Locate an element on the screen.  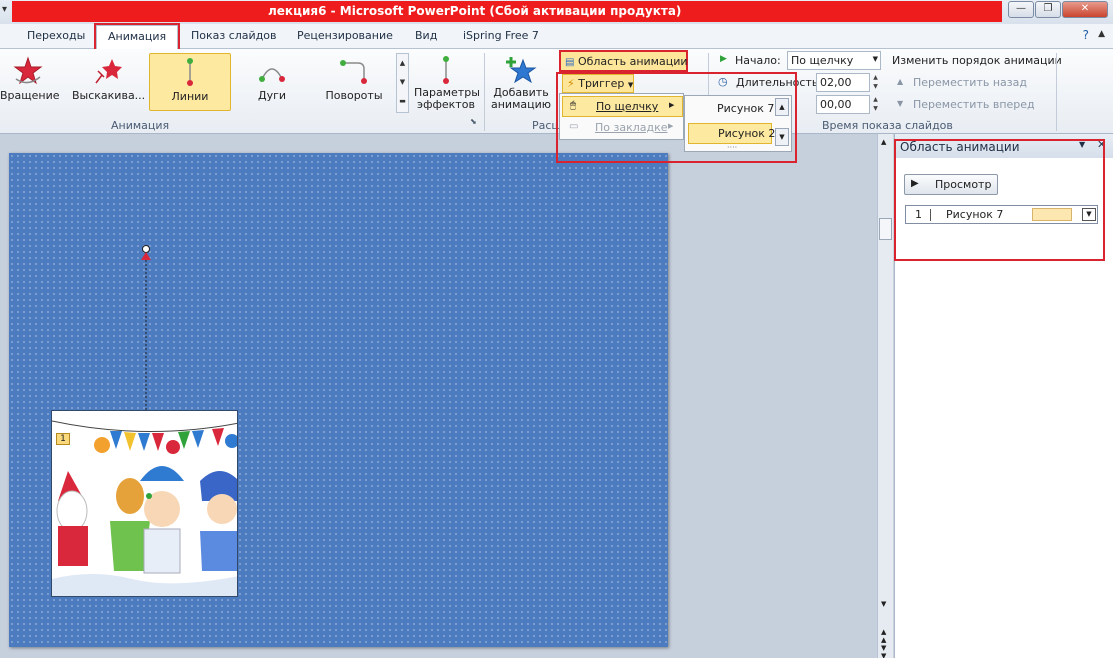
delay-input: 00,00 is located at coordinates (843, 104).